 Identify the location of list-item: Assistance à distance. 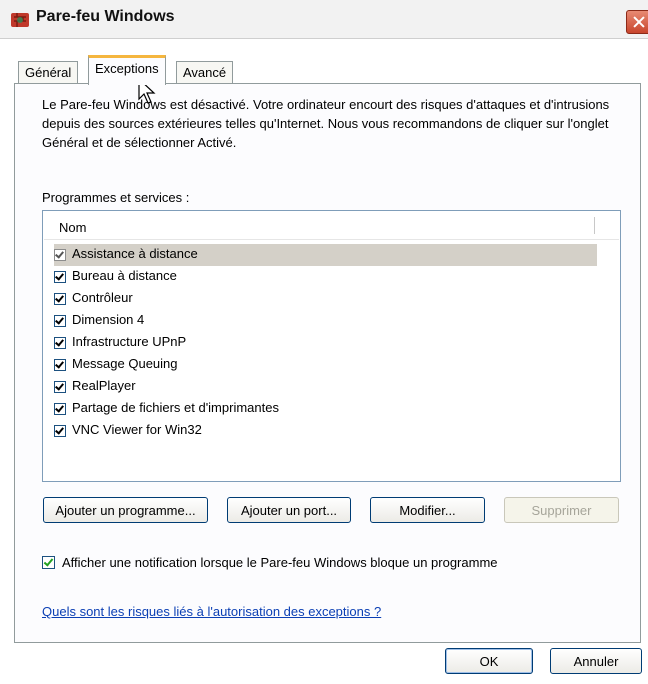
(325, 255).